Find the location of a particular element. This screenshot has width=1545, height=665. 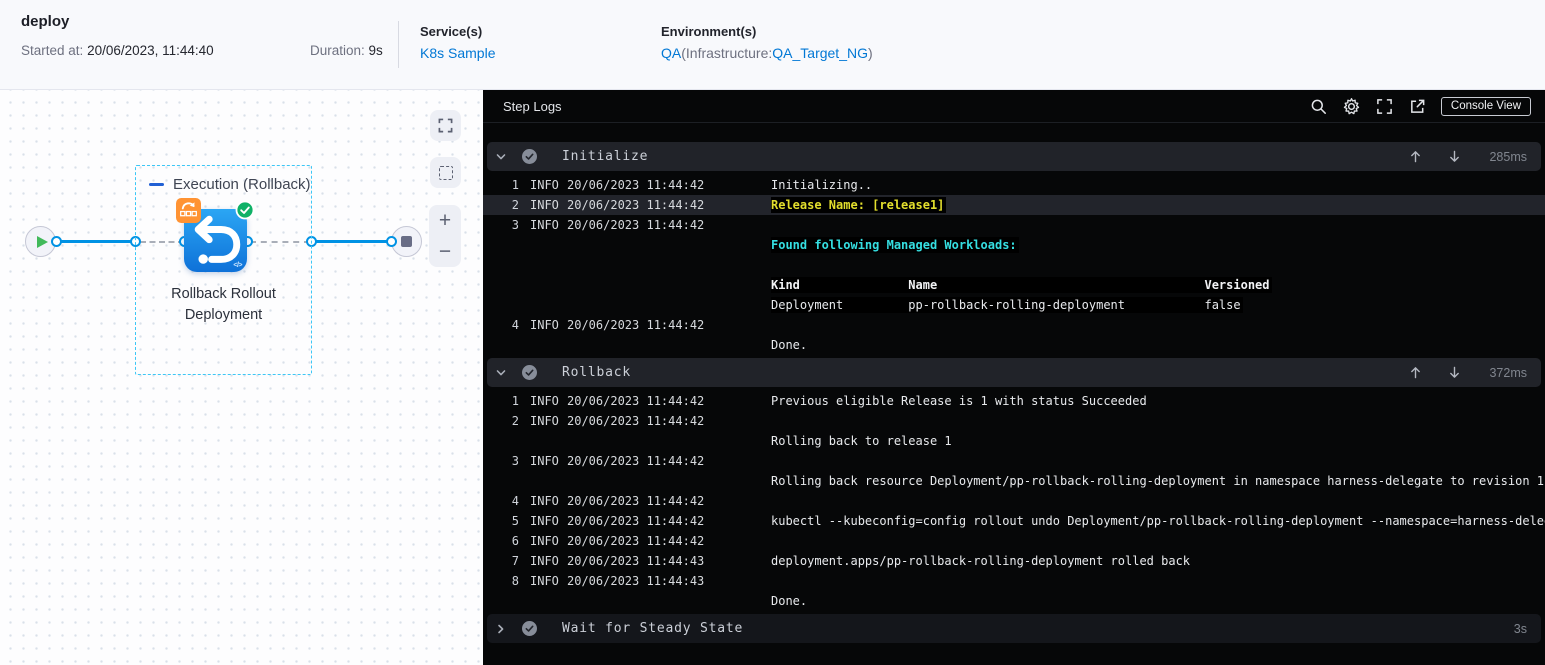

log-message: Rolling back to release 1 is located at coordinates (861, 441).